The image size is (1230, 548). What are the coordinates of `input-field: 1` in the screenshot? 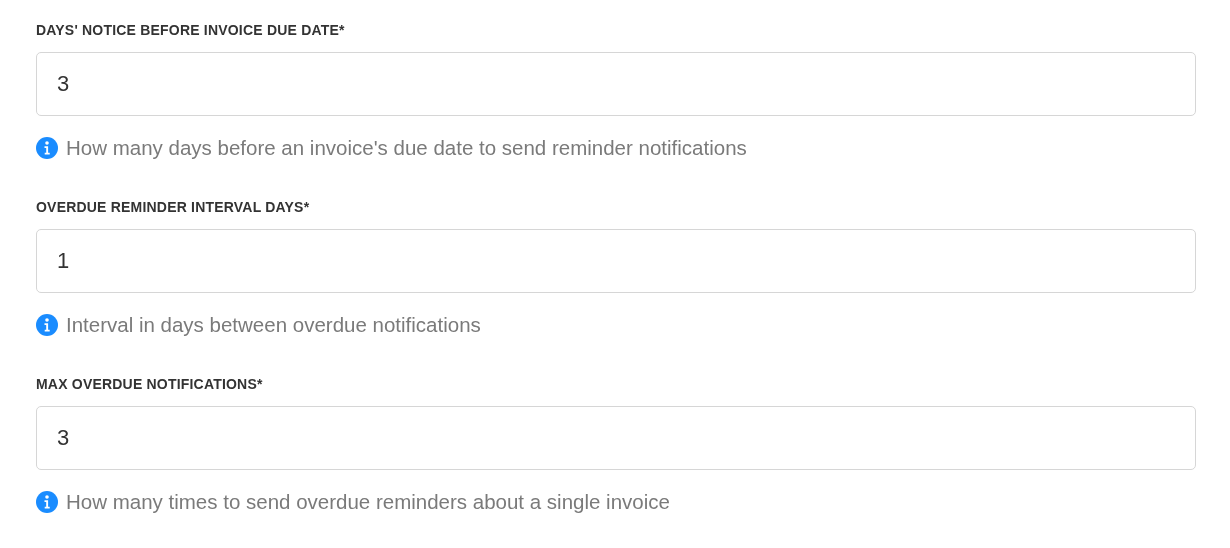 It's located at (616, 261).